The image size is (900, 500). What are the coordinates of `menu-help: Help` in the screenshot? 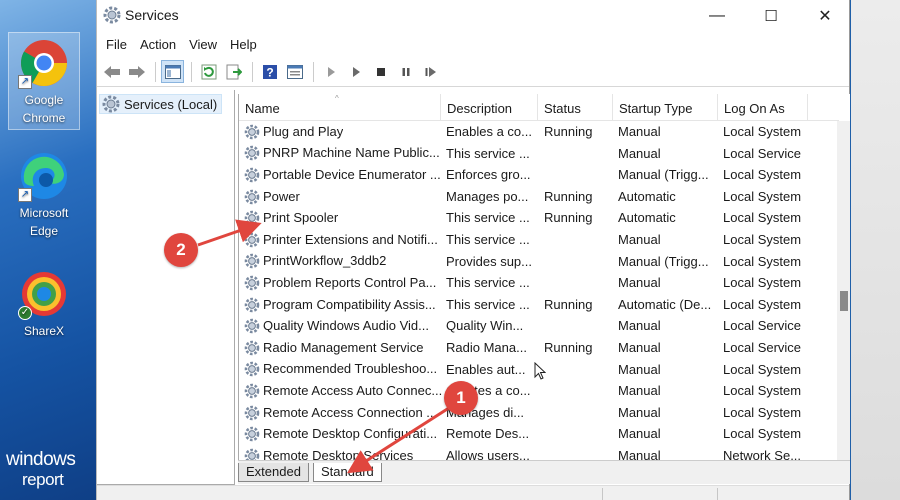 It's located at (247, 44).